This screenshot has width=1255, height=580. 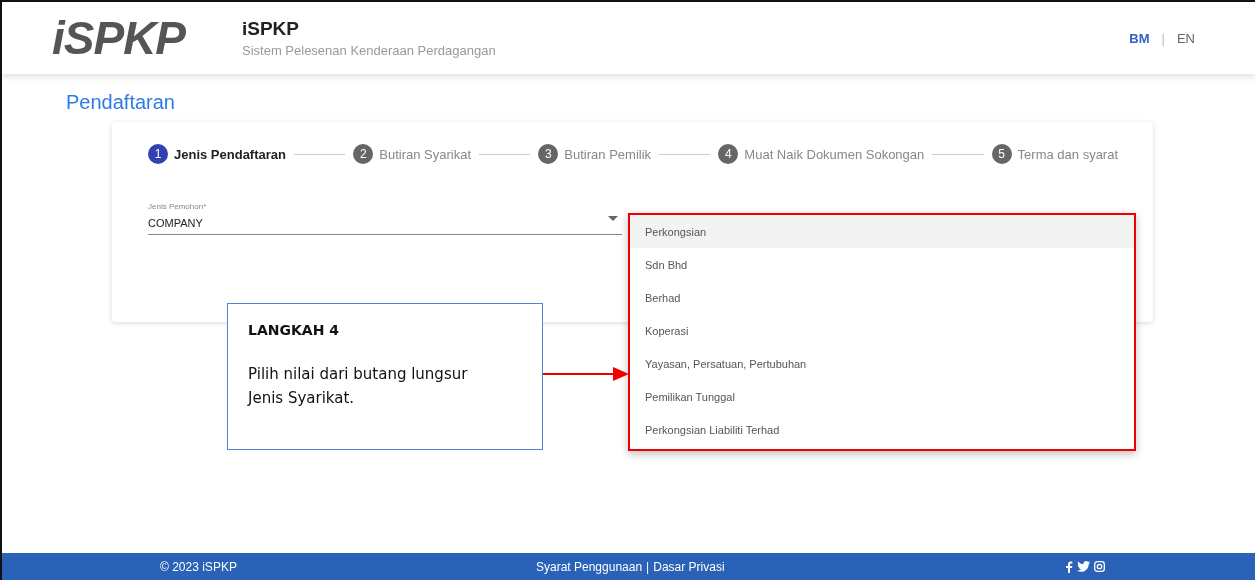 What do you see at coordinates (294, 330) in the screenshot?
I see `callout-title: LANGKAH 4` at bounding box center [294, 330].